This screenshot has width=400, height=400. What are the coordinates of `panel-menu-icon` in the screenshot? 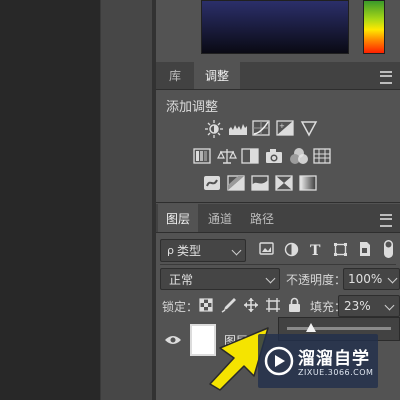 It's located at (386, 77).